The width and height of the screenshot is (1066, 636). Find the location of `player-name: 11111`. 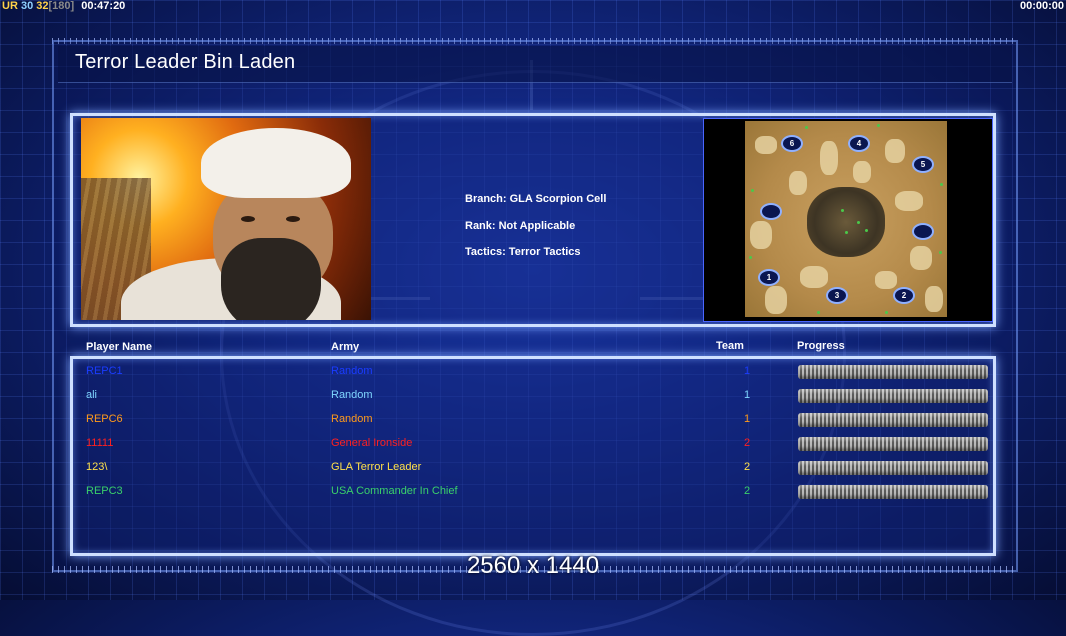

player-name: 11111 is located at coordinates (100, 443).